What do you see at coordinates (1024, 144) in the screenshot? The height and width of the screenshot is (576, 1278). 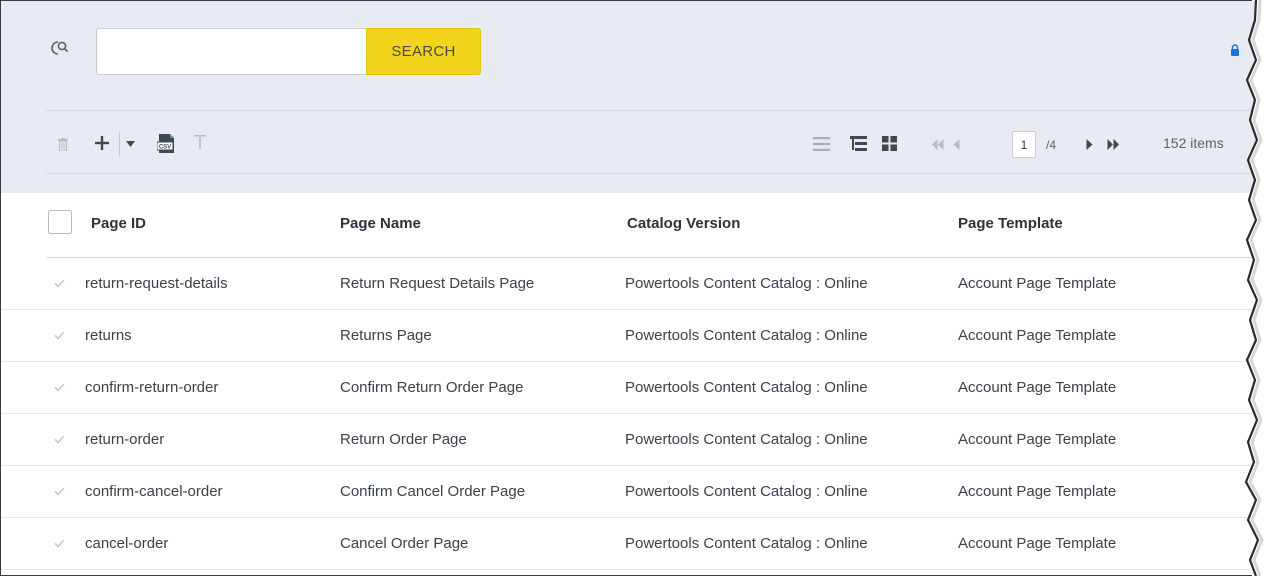 I see `page-number-input` at bounding box center [1024, 144].